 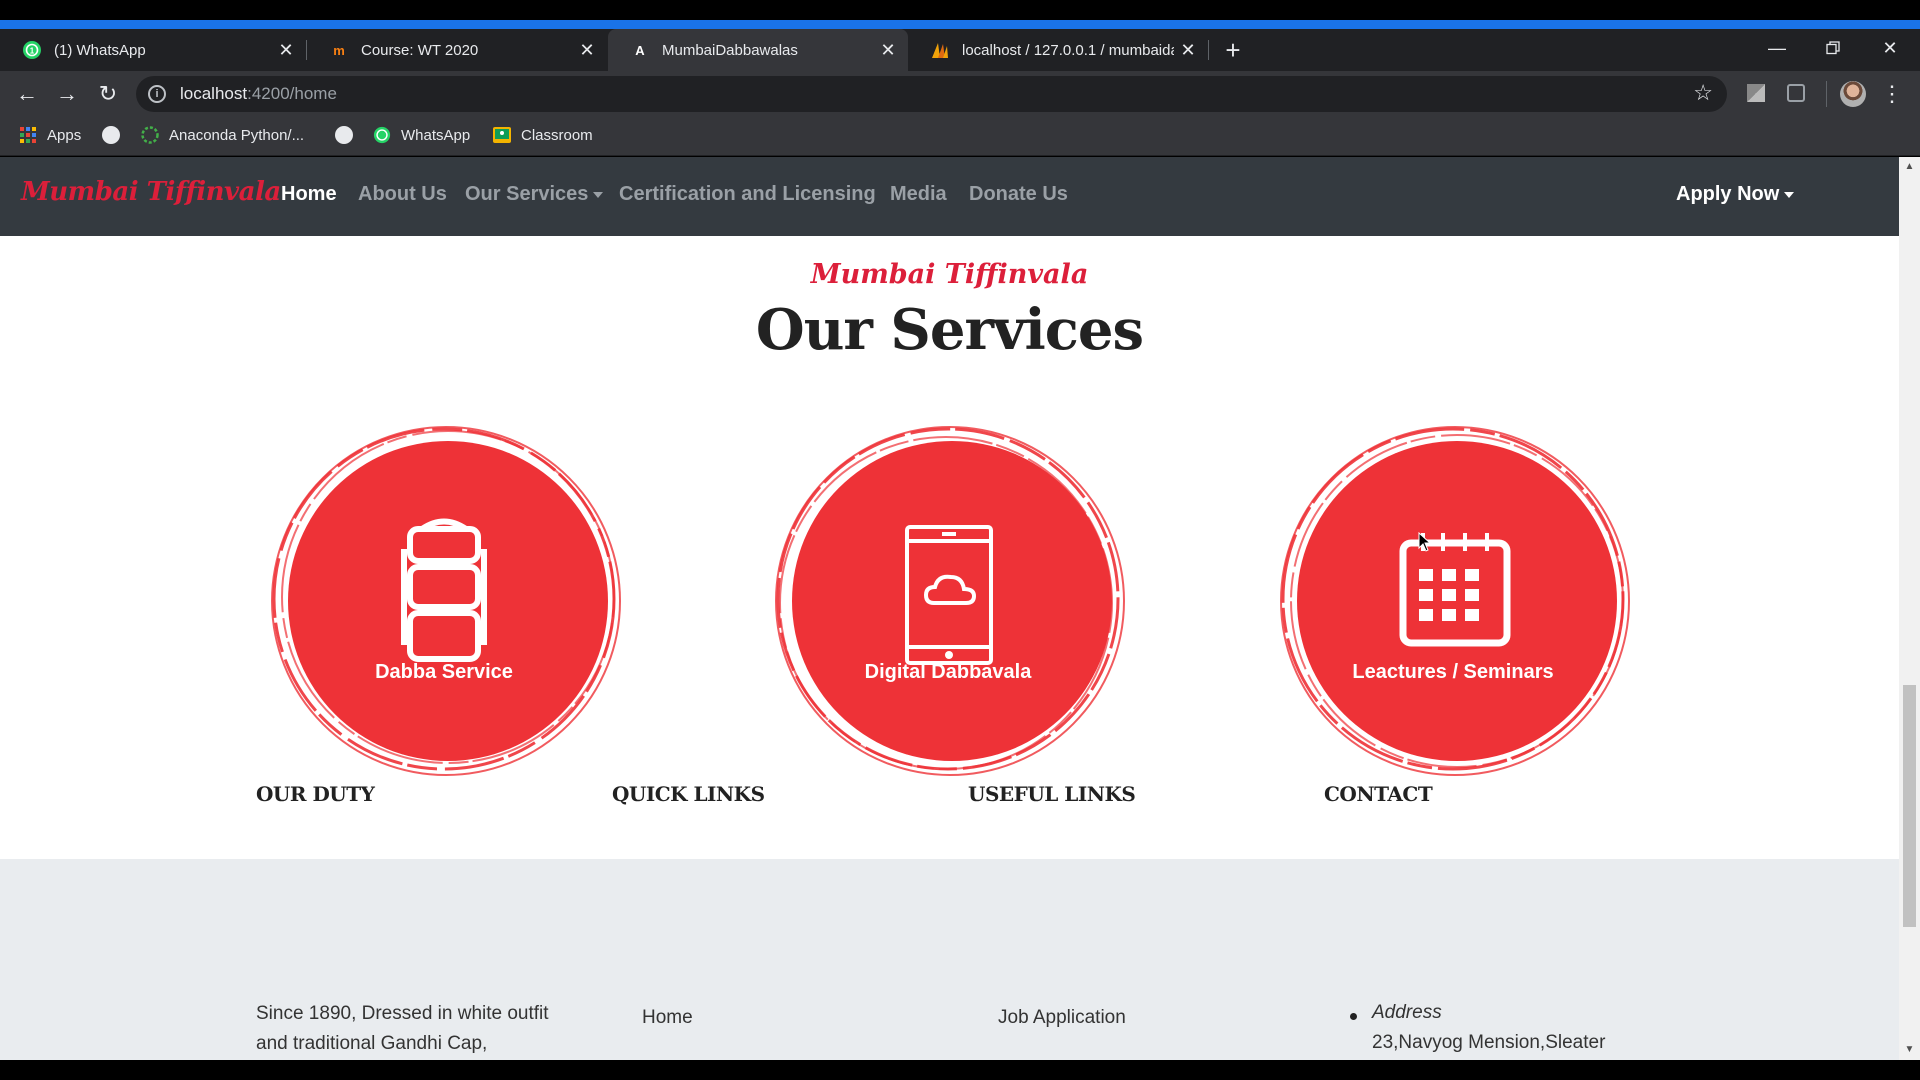 What do you see at coordinates (1909, 608) in the screenshot?
I see `page-scrollbar: ▲ ▼` at bounding box center [1909, 608].